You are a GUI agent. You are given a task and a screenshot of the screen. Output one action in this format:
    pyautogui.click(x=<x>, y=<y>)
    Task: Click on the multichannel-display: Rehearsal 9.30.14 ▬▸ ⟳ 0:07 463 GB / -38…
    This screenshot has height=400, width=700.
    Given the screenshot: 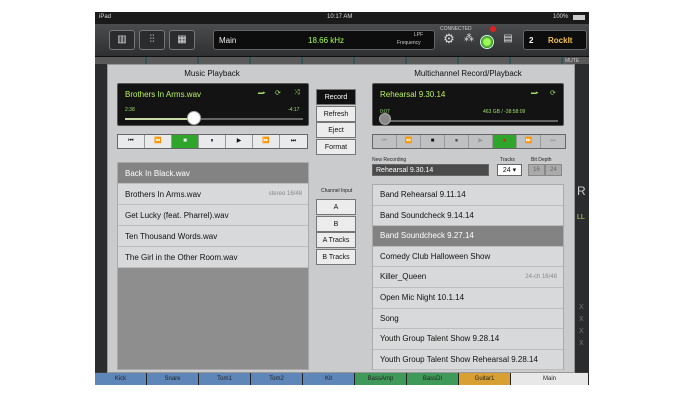 What is the action you would take?
    pyautogui.click(x=468, y=104)
    